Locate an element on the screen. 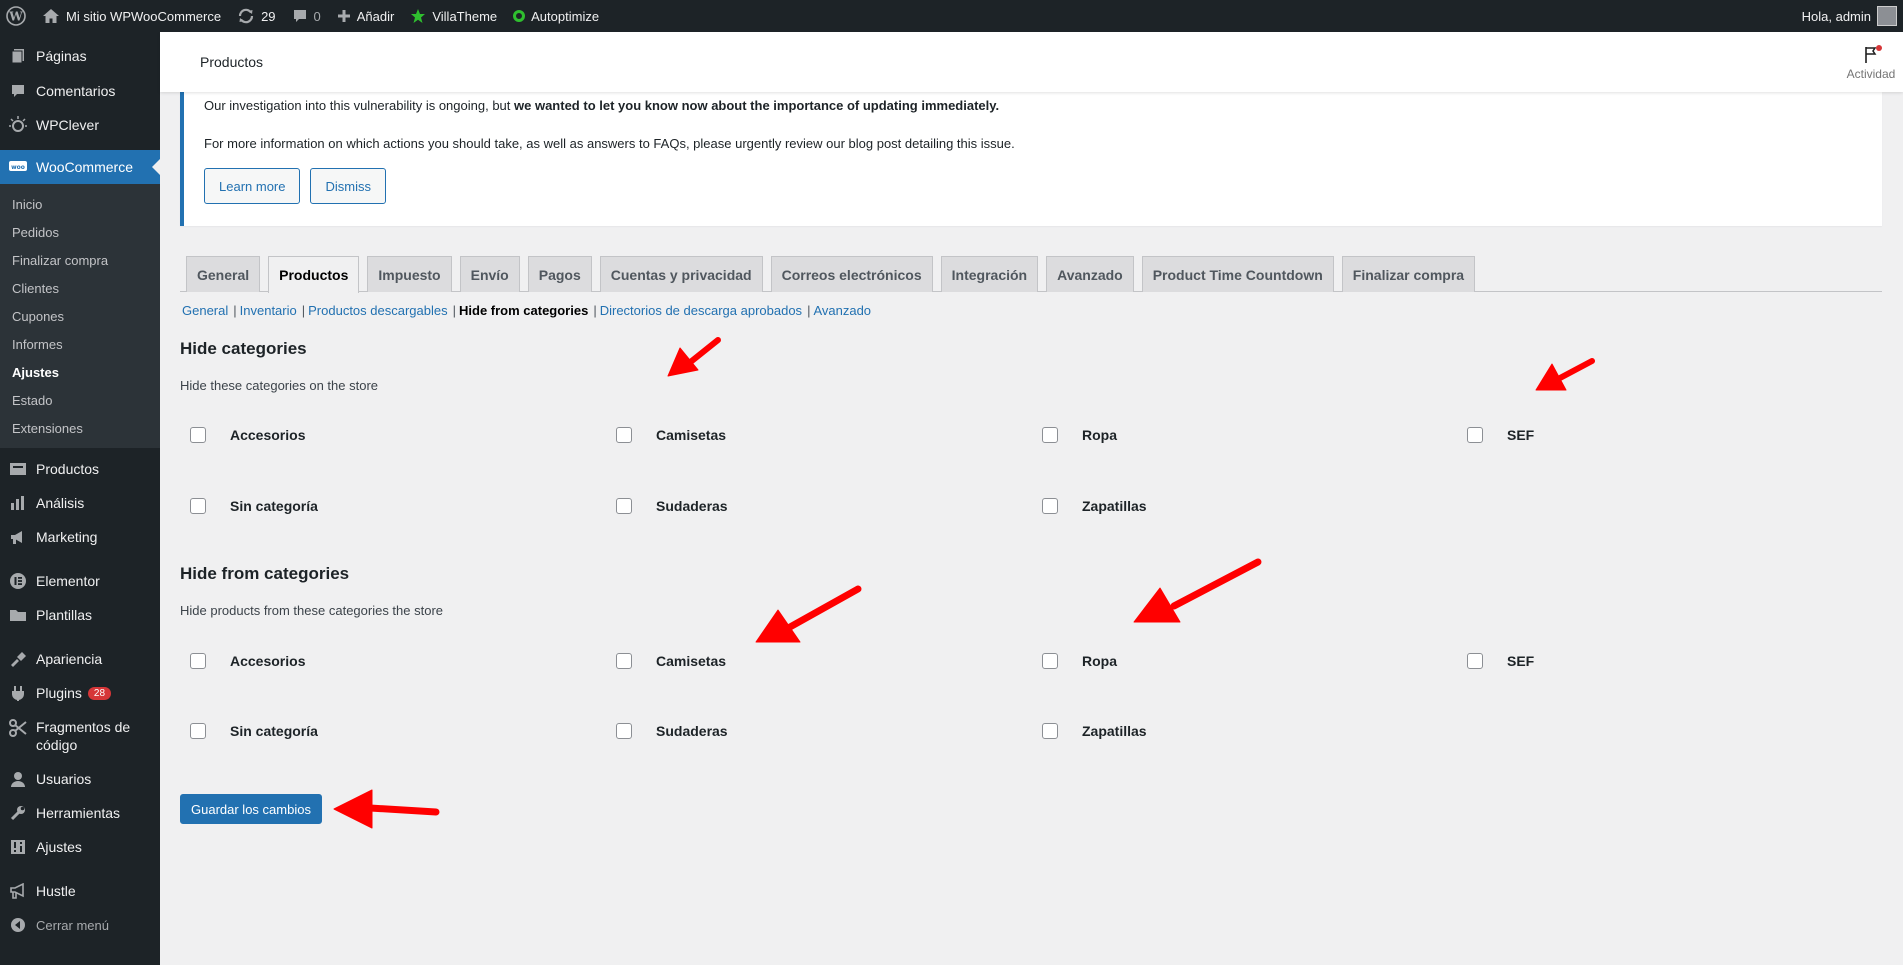 The height and width of the screenshot is (965, 1903). tab-pagos: Pagos is located at coordinates (559, 274).